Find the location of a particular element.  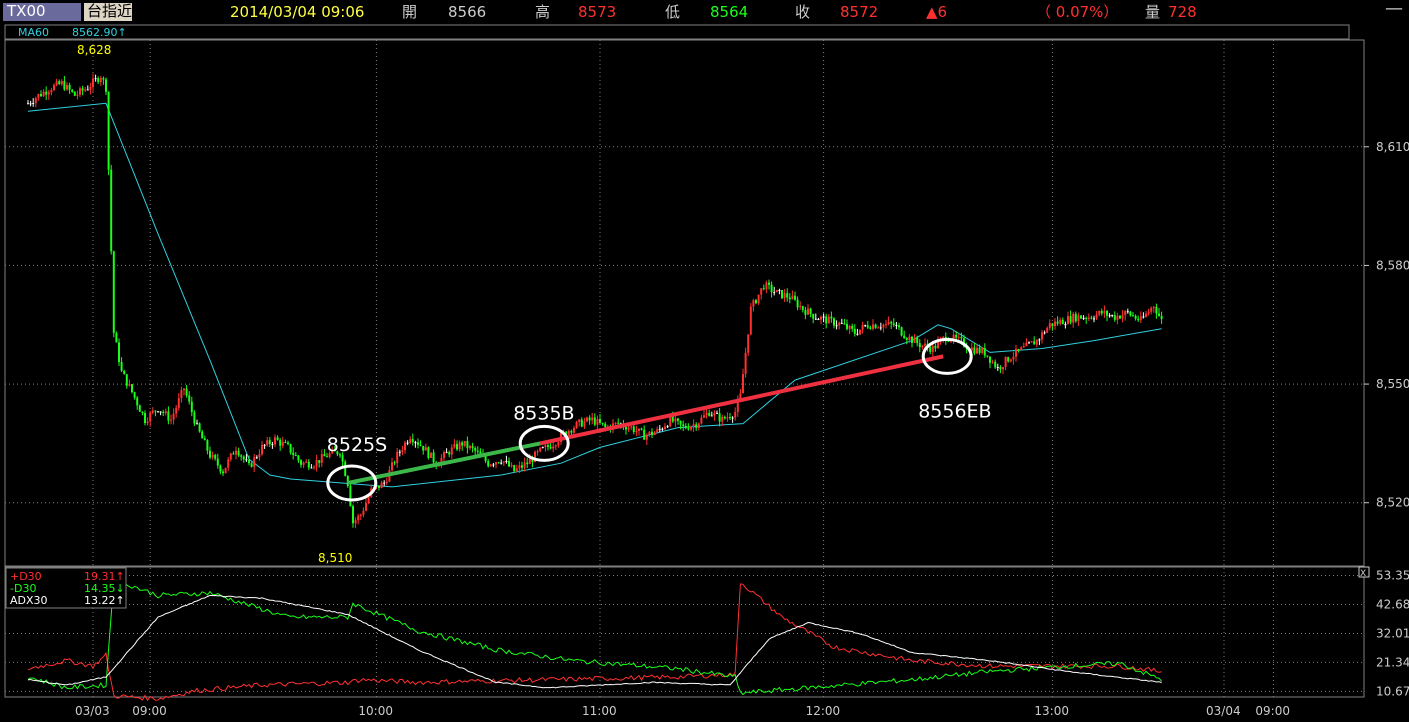

ind-y-tick-label: 53.35 is located at coordinates (1392, 576).